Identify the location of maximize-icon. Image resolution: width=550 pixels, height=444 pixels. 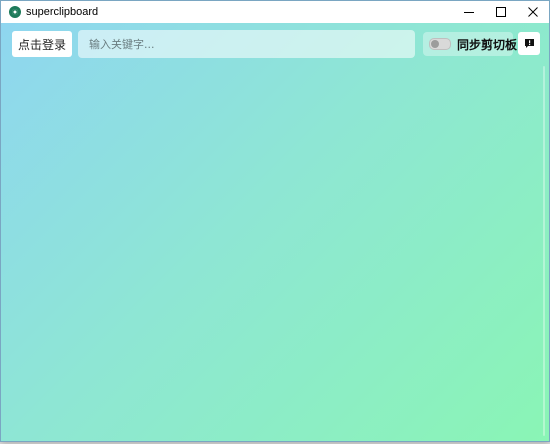
(501, 12).